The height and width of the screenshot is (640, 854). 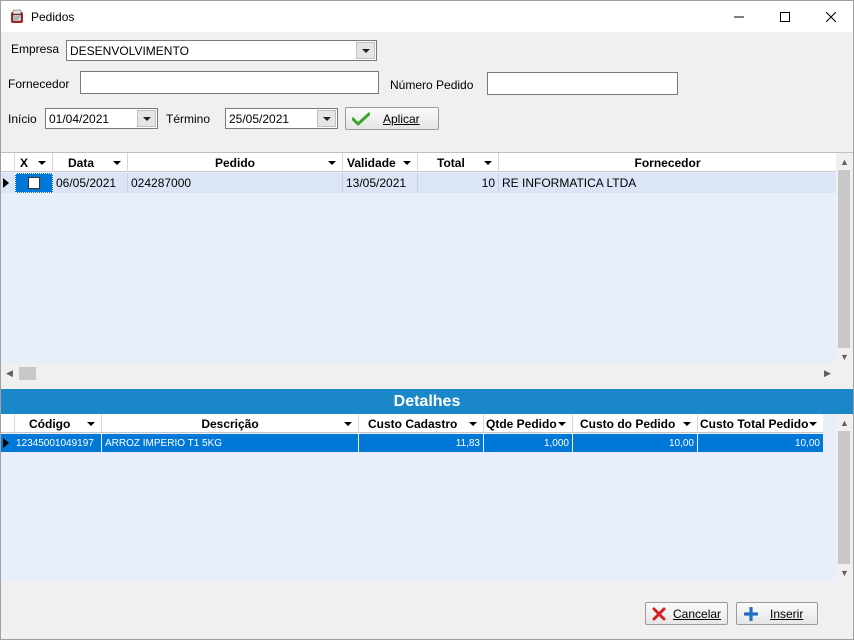 I want to click on row-checkbox-cell, so click(x=34, y=183).